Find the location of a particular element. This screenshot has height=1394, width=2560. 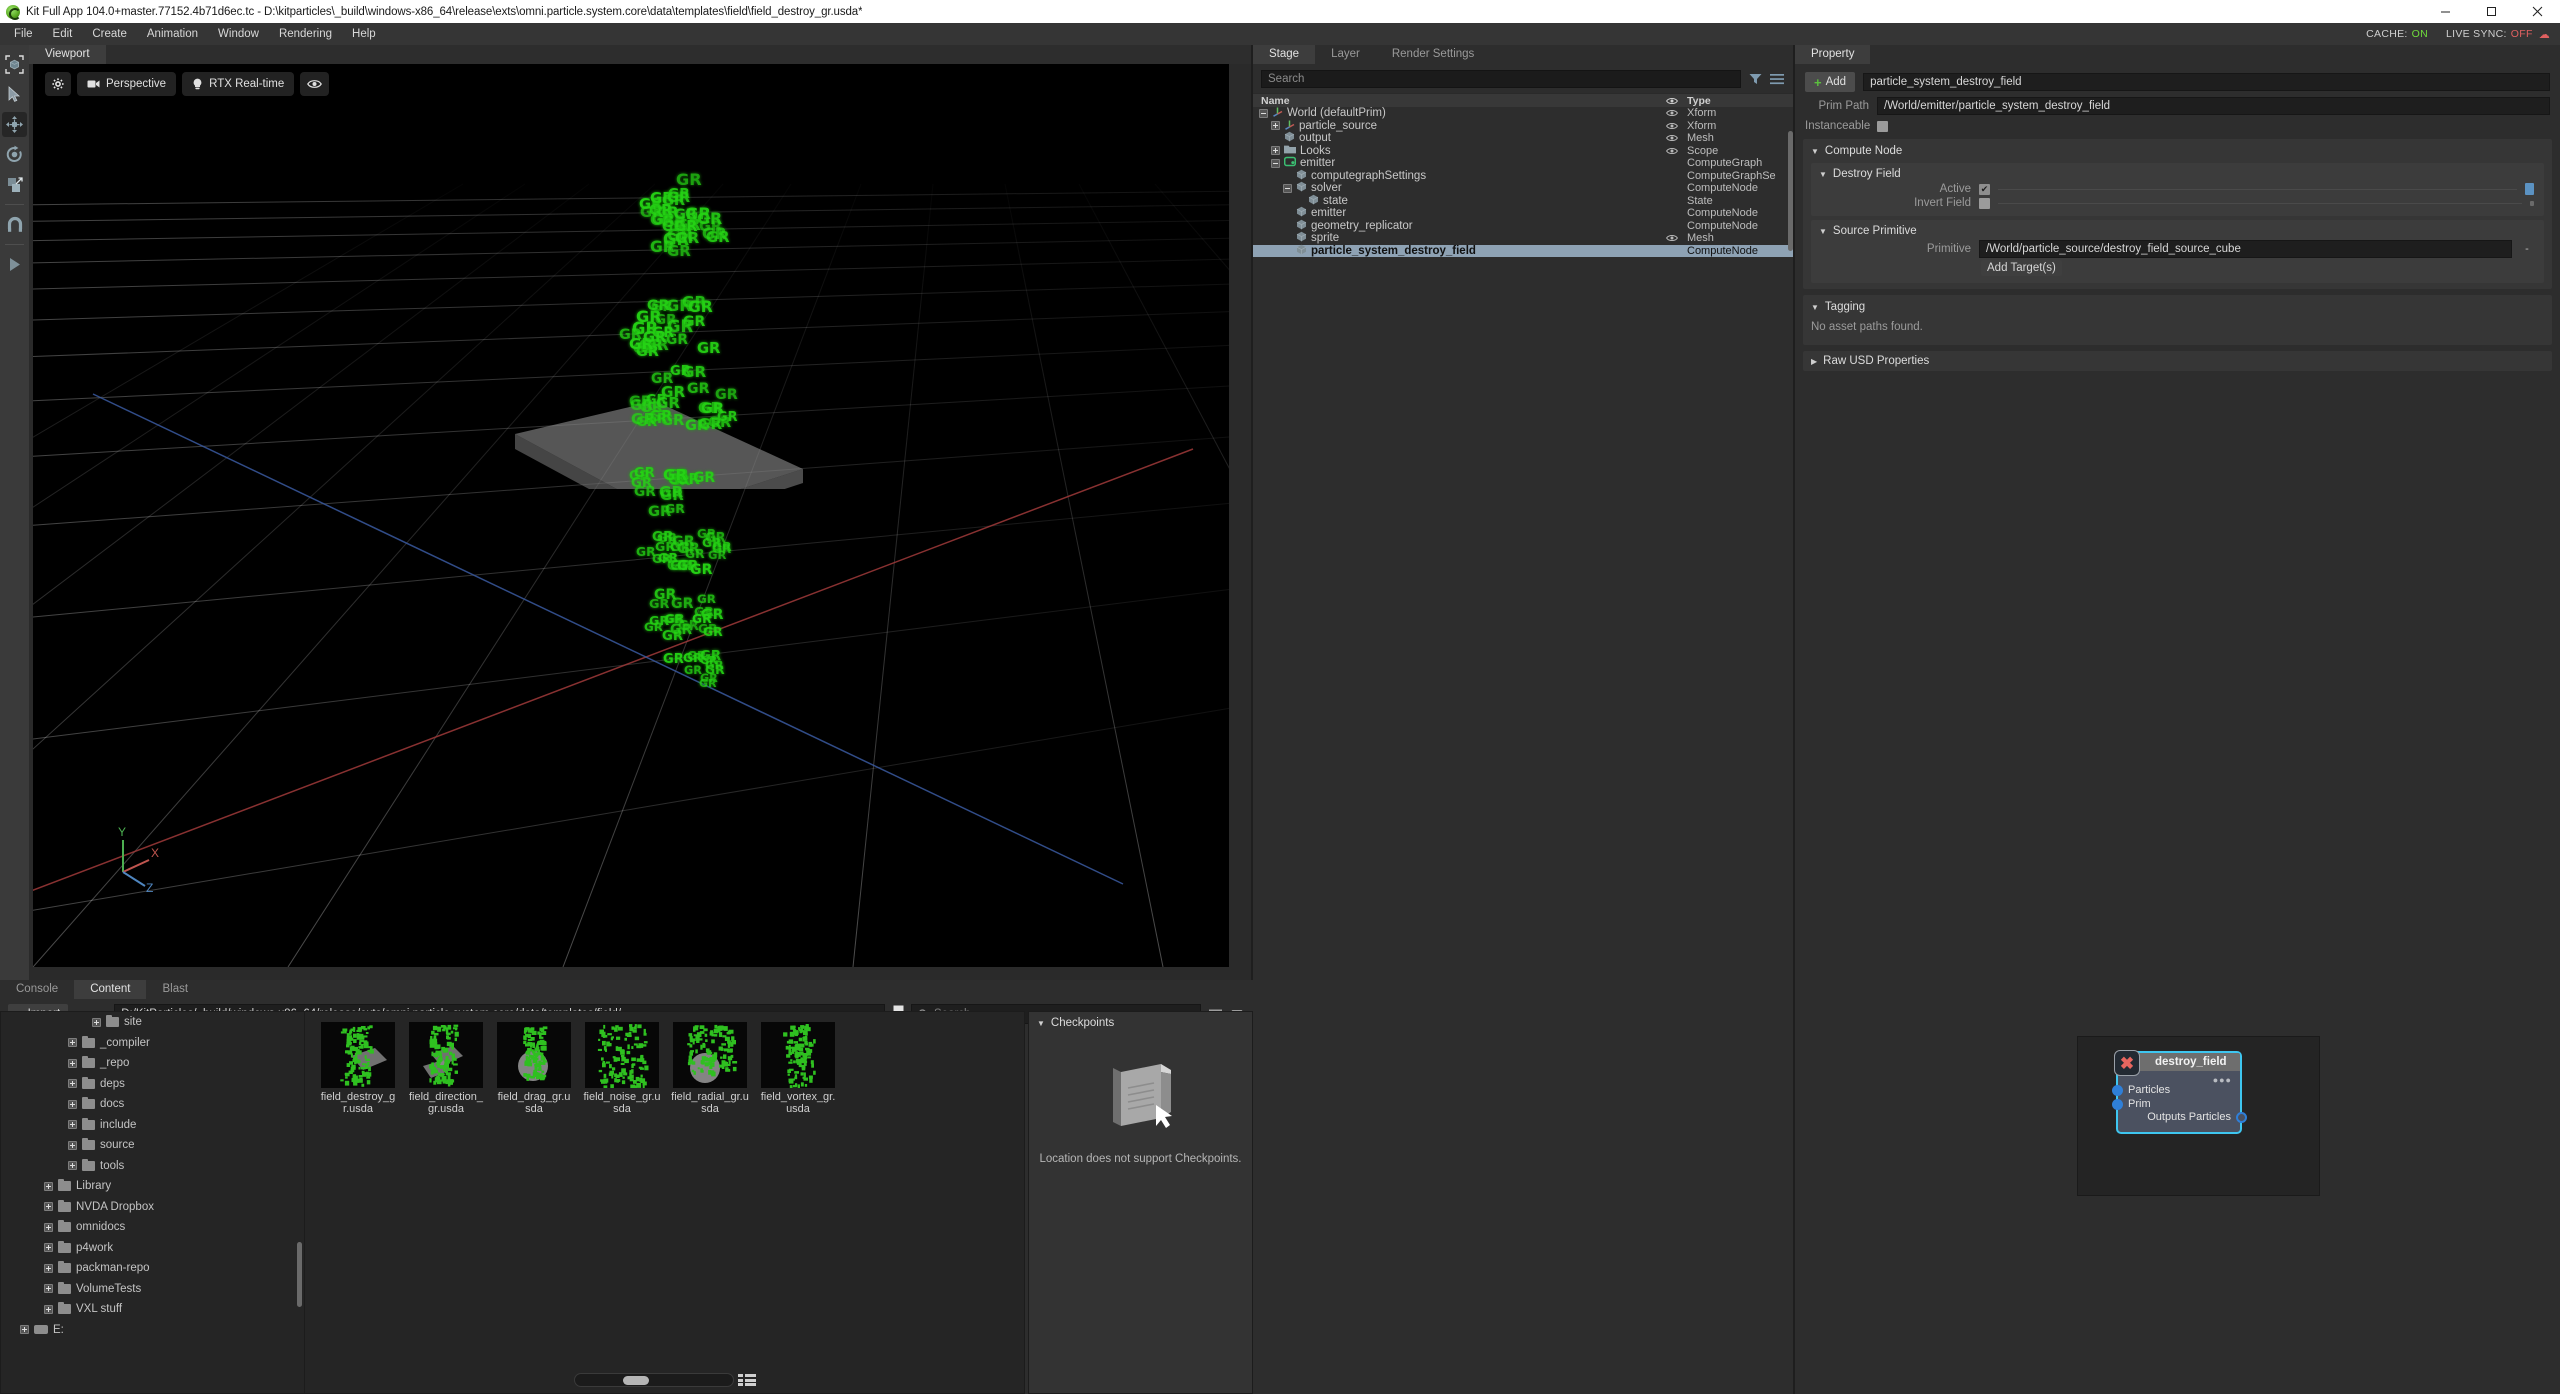

folder-tree-row: source is located at coordinates (152, 1145).